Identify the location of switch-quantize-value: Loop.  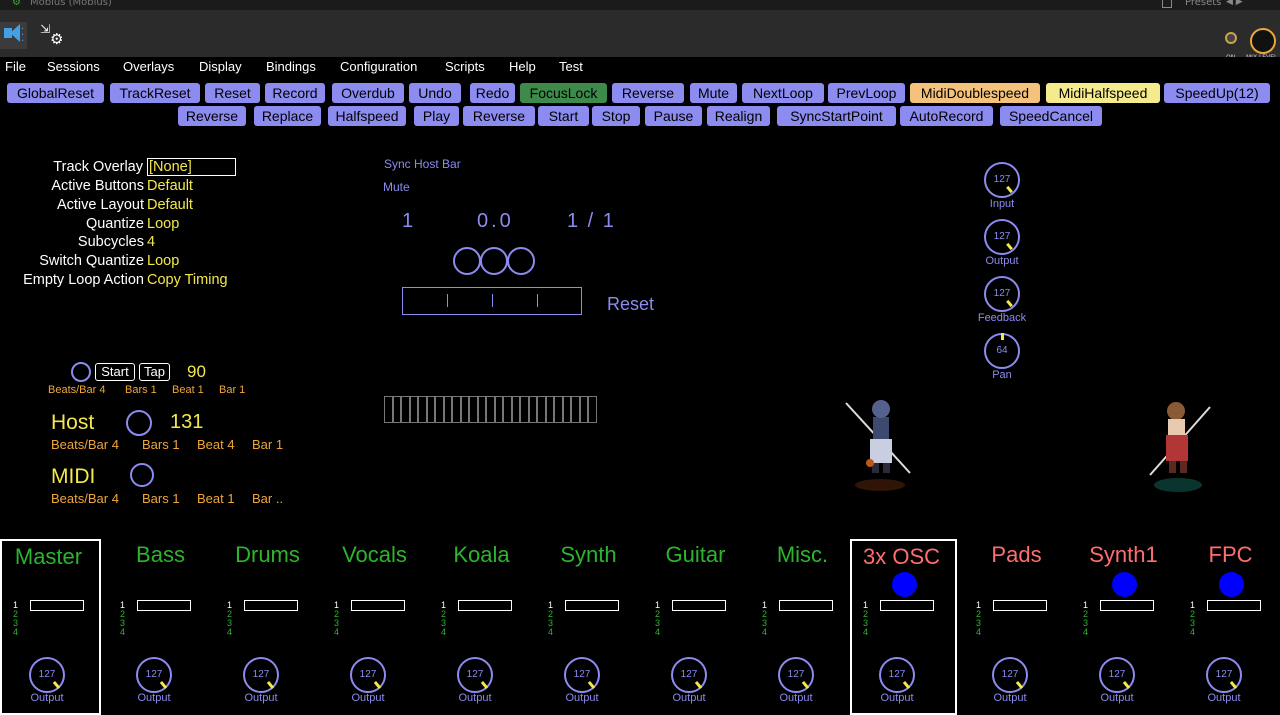
(163, 261).